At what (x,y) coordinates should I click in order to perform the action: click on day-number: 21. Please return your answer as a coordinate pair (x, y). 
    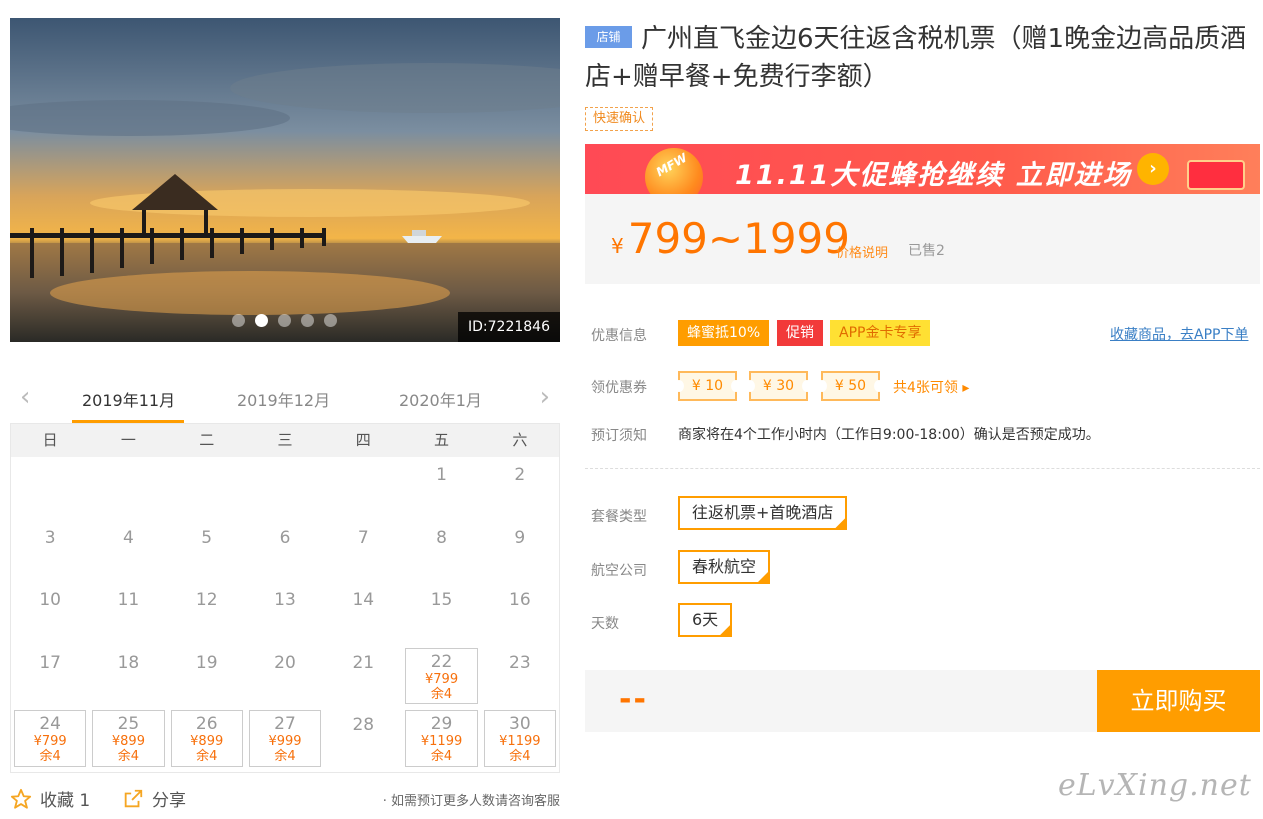
    Looking at the image, I should click on (363, 662).